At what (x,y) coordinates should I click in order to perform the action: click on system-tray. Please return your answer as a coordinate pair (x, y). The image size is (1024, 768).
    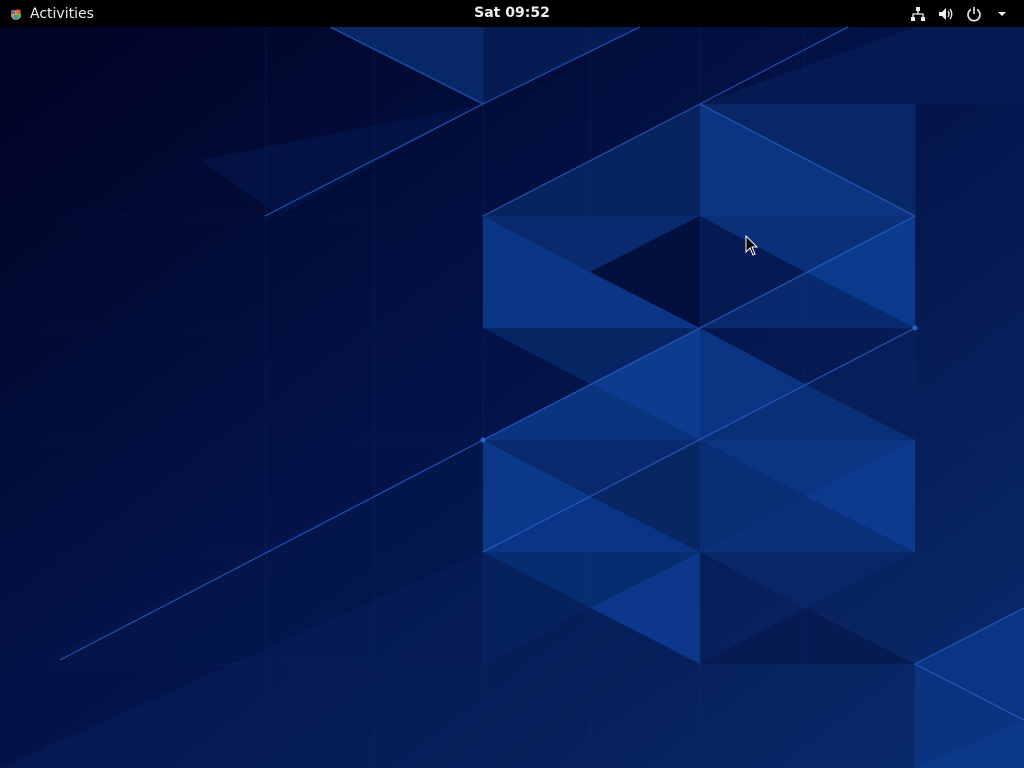
    Looking at the image, I should click on (960, 13).